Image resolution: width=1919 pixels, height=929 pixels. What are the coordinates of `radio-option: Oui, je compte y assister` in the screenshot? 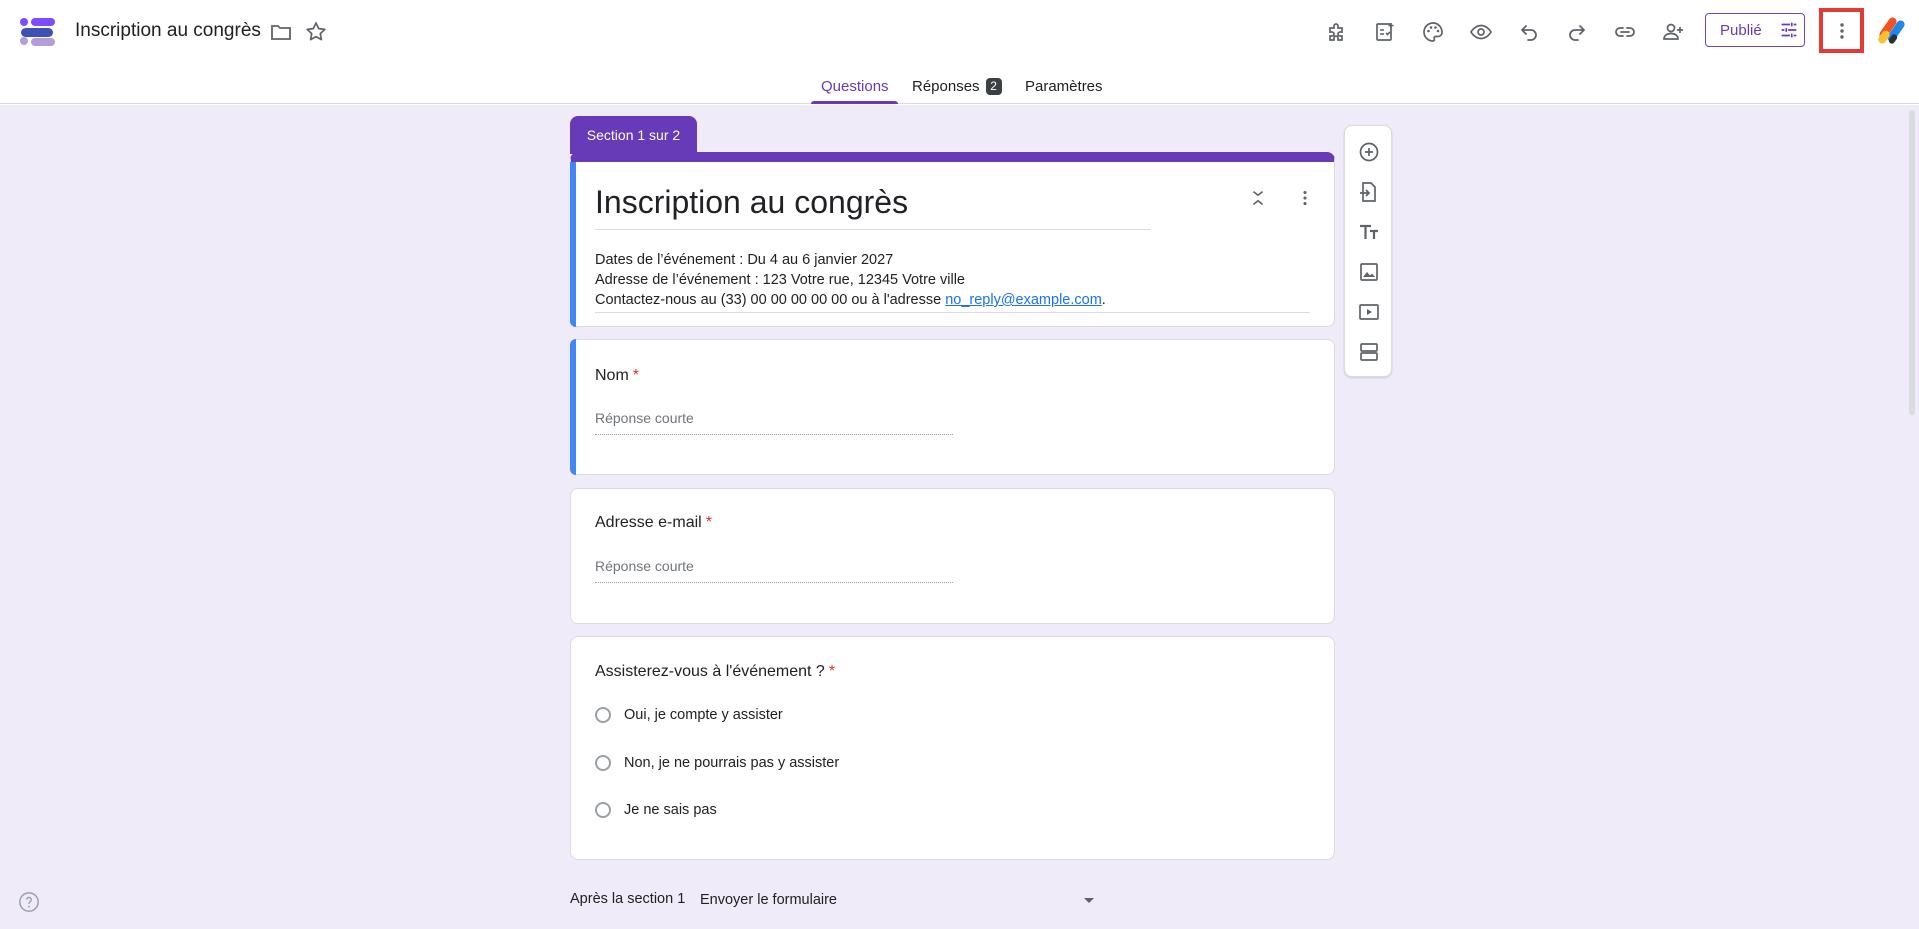 It's located at (689, 715).